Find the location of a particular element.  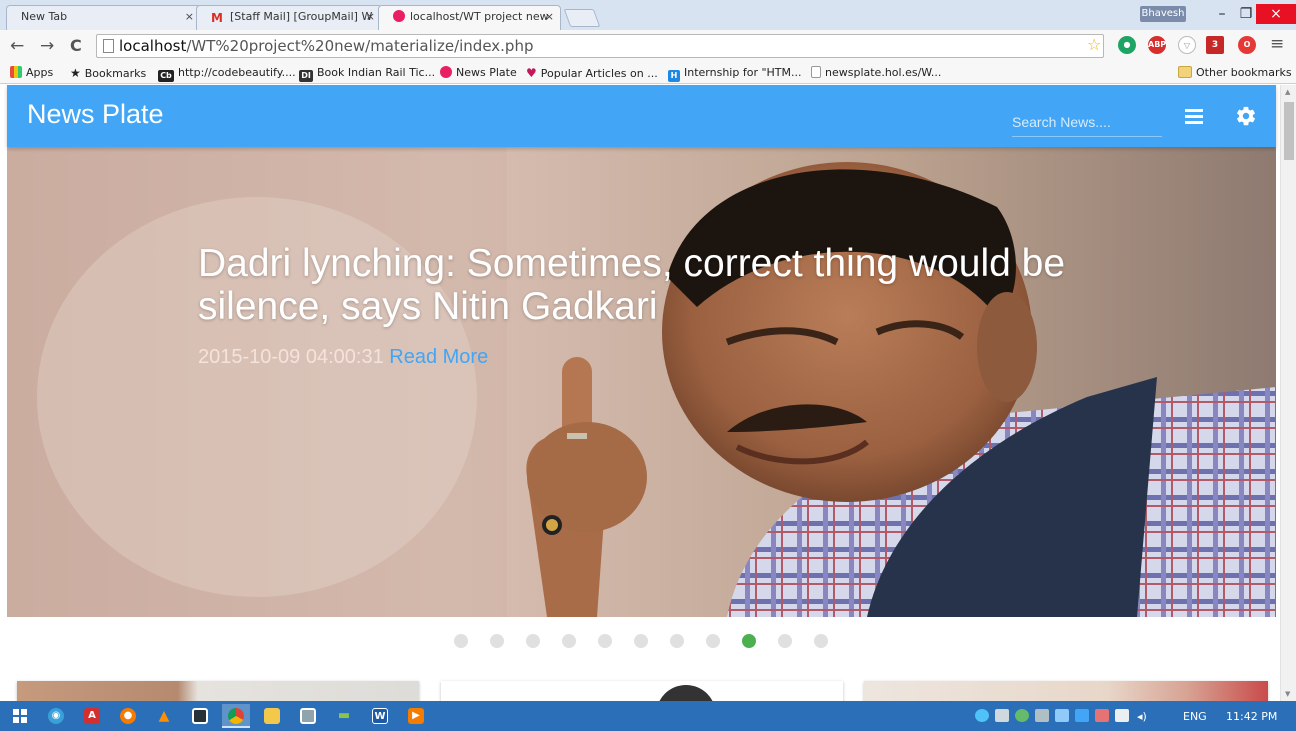

taskbar-wifi: ◉ is located at coordinates (56, 716).